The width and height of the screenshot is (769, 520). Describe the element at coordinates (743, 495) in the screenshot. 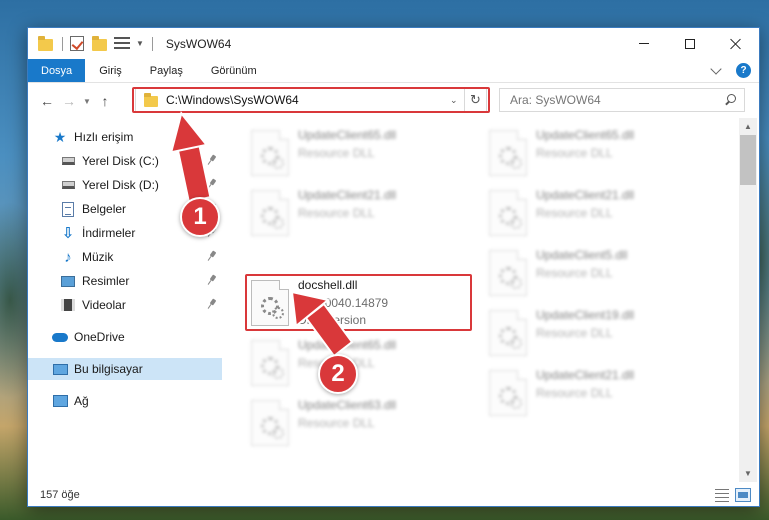

I see `tiles-view-icon` at that location.